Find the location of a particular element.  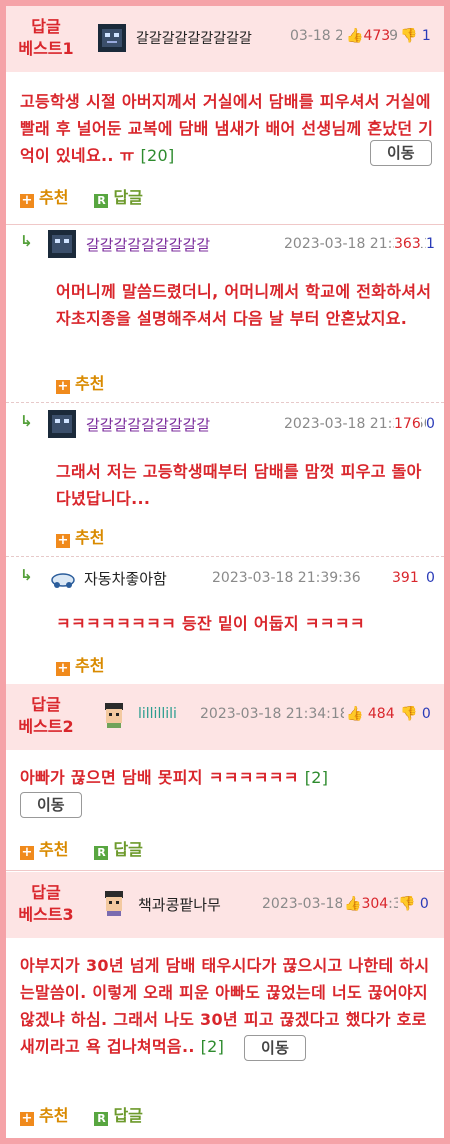

reply-body: ㅋㅋㅋㅋㅋㅋㅋㅋ 등잔 밑이 어둡지 ㅋㅋㅋㅋ is located at coordinates (210, 623).